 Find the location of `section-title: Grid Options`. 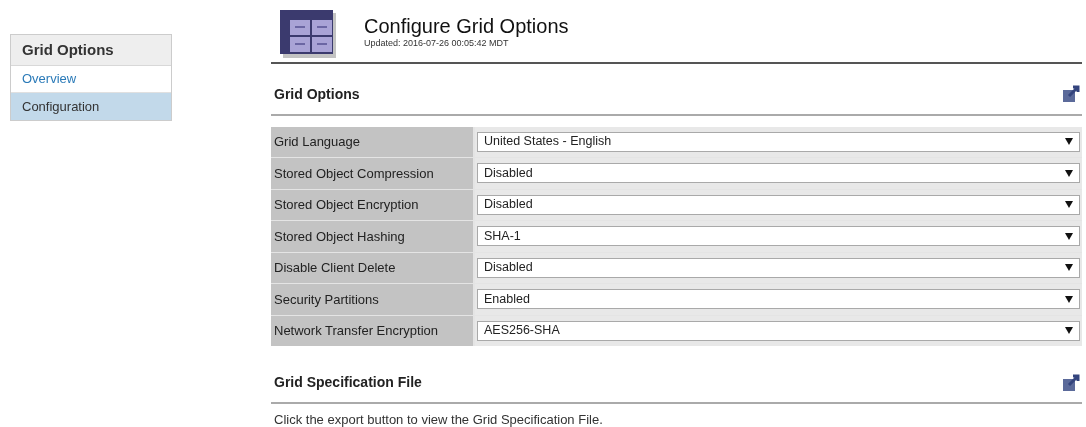

section-title: Grid Options is located at coordinates (316, 94).